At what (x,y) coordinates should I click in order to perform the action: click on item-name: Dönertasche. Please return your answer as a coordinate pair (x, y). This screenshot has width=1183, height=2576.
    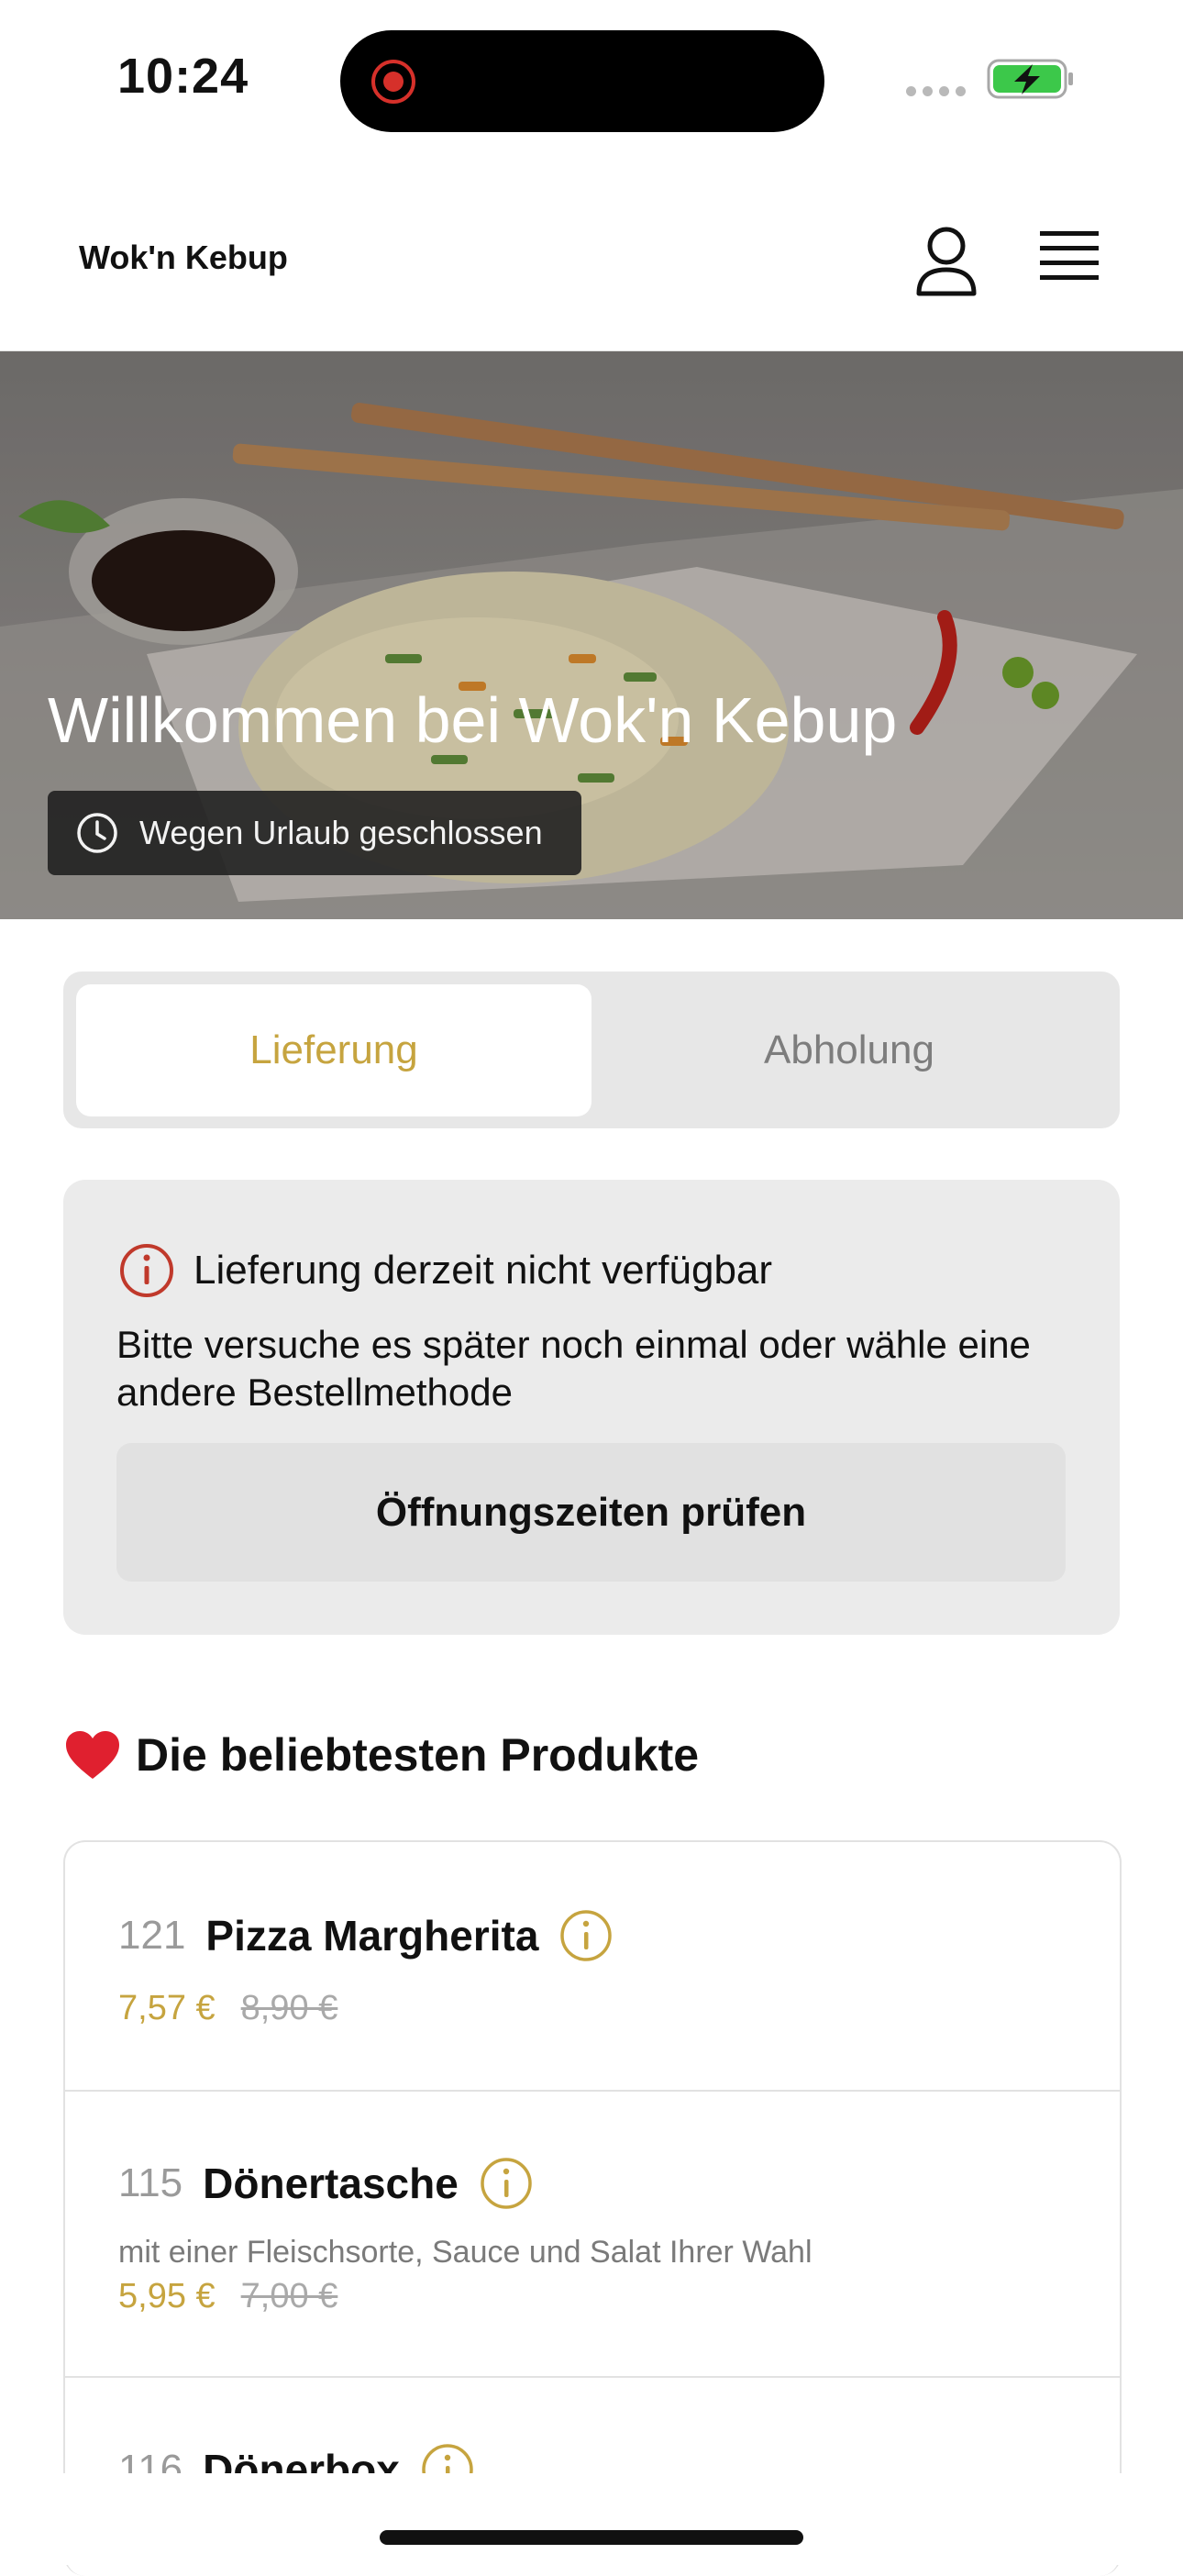
    Looking at the image, I should click on (331, 2183).